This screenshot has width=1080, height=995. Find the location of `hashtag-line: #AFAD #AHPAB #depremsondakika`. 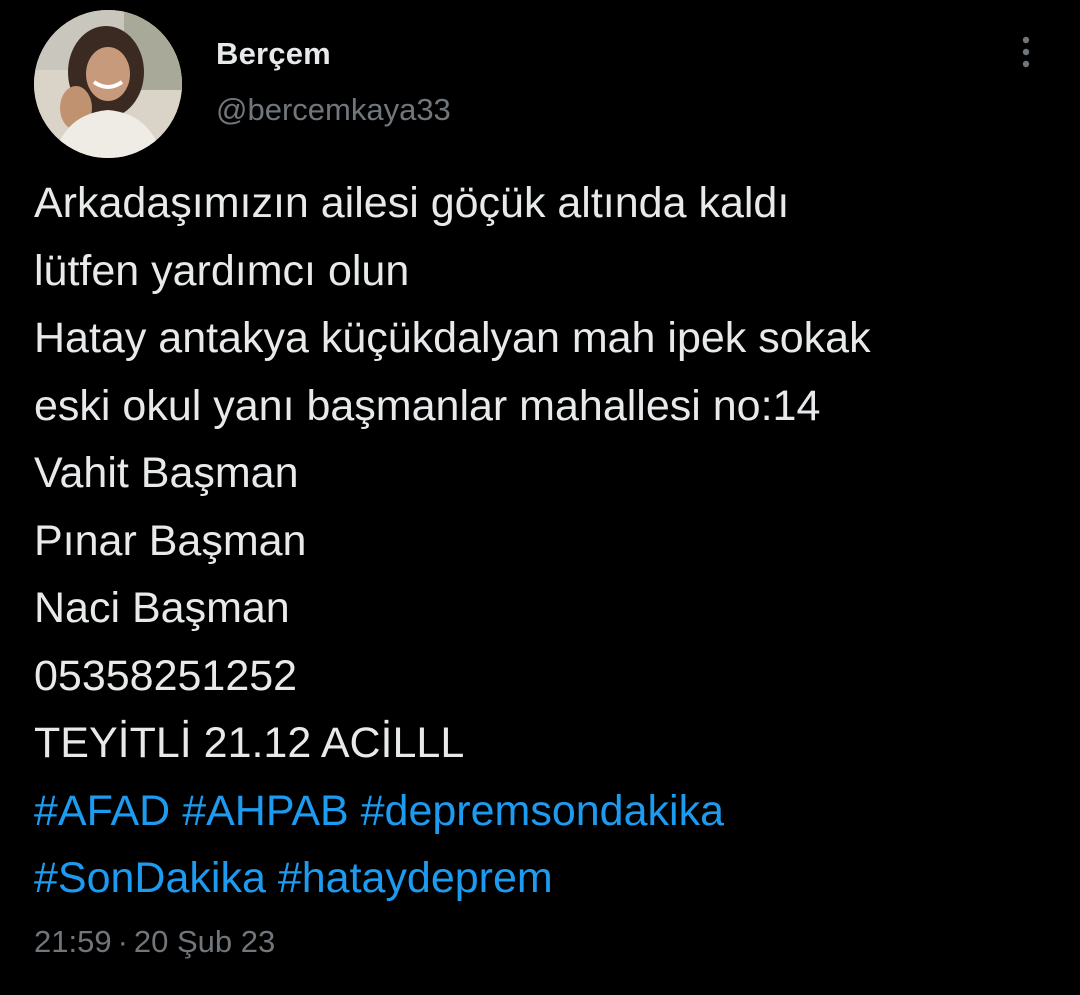

hashtag-line: #AFAD #AHPAB #depremsondakika is located at coordinates (549, 812).